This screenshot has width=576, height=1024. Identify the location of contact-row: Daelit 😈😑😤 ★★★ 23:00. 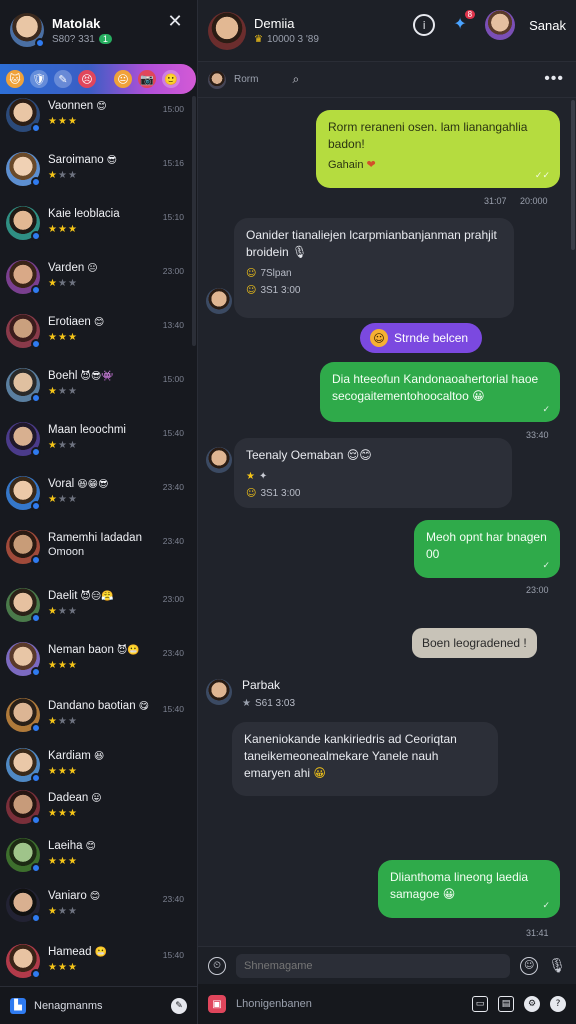
(98, 612).